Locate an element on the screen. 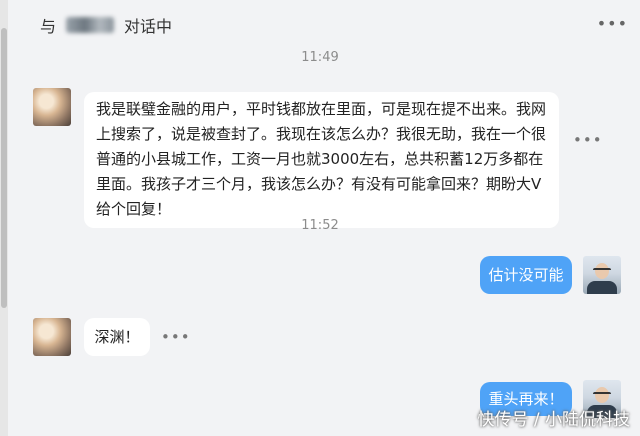 Image resolution: width=640 pixels, height=436 pixels. incoming-message: 深渊！ is located at coordinates (117, 337).